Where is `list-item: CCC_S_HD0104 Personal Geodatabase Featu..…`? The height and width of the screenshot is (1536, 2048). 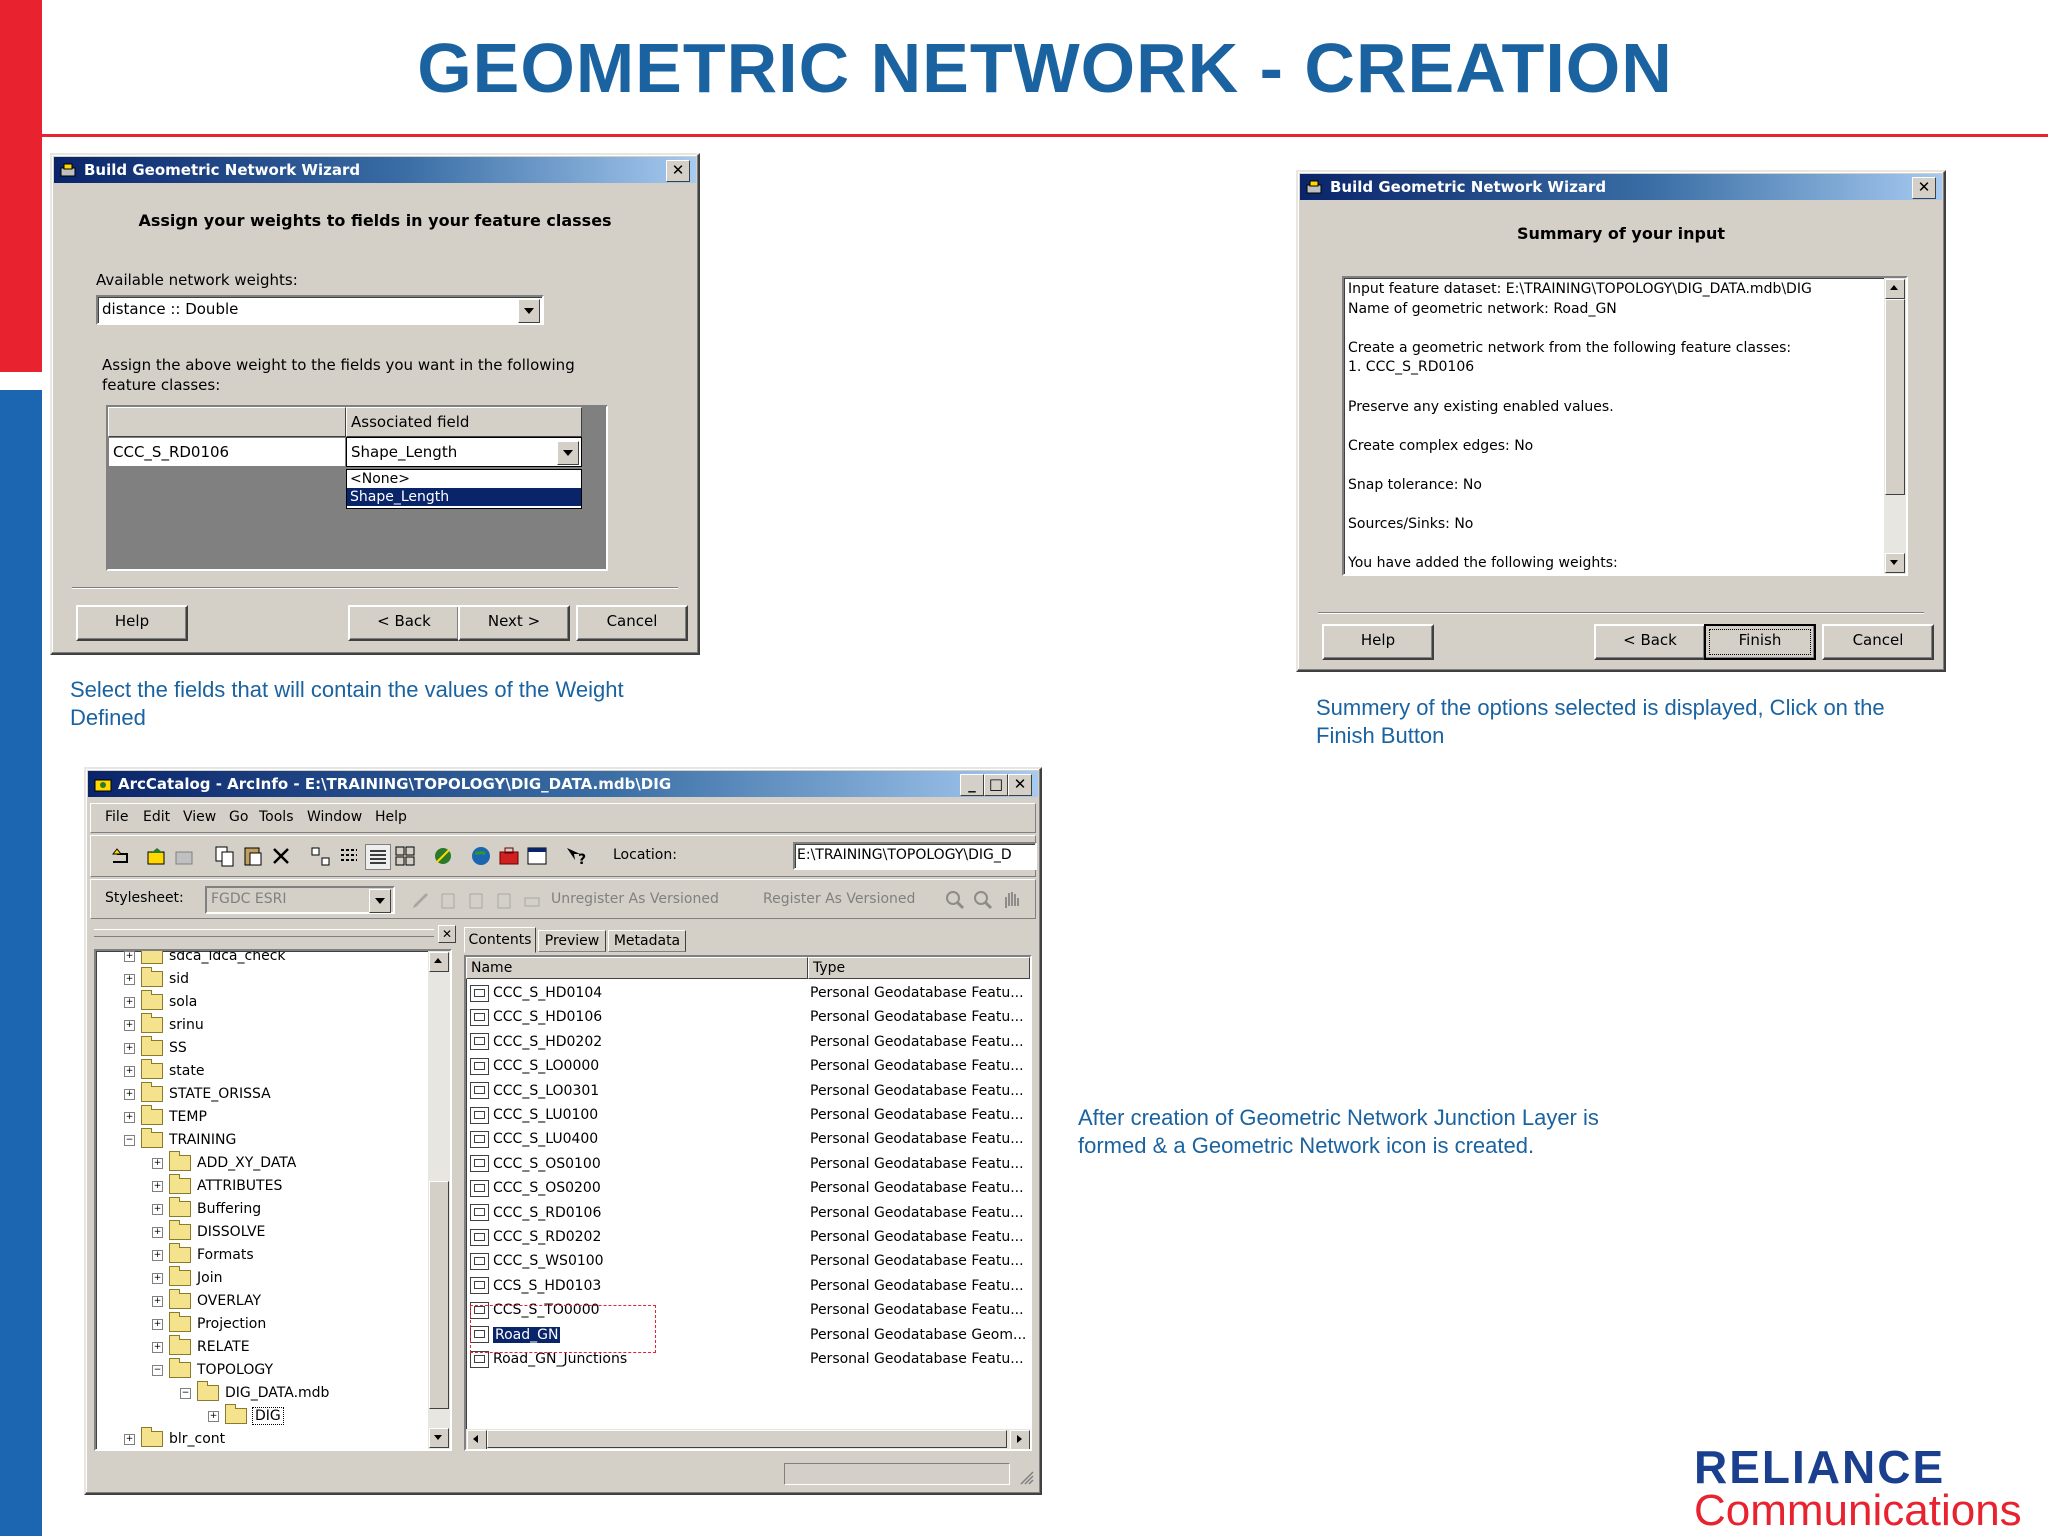 list-item: CCC_S_HD0104 Personal Geodatabase Featu..… is located at coordinates (748, 993).